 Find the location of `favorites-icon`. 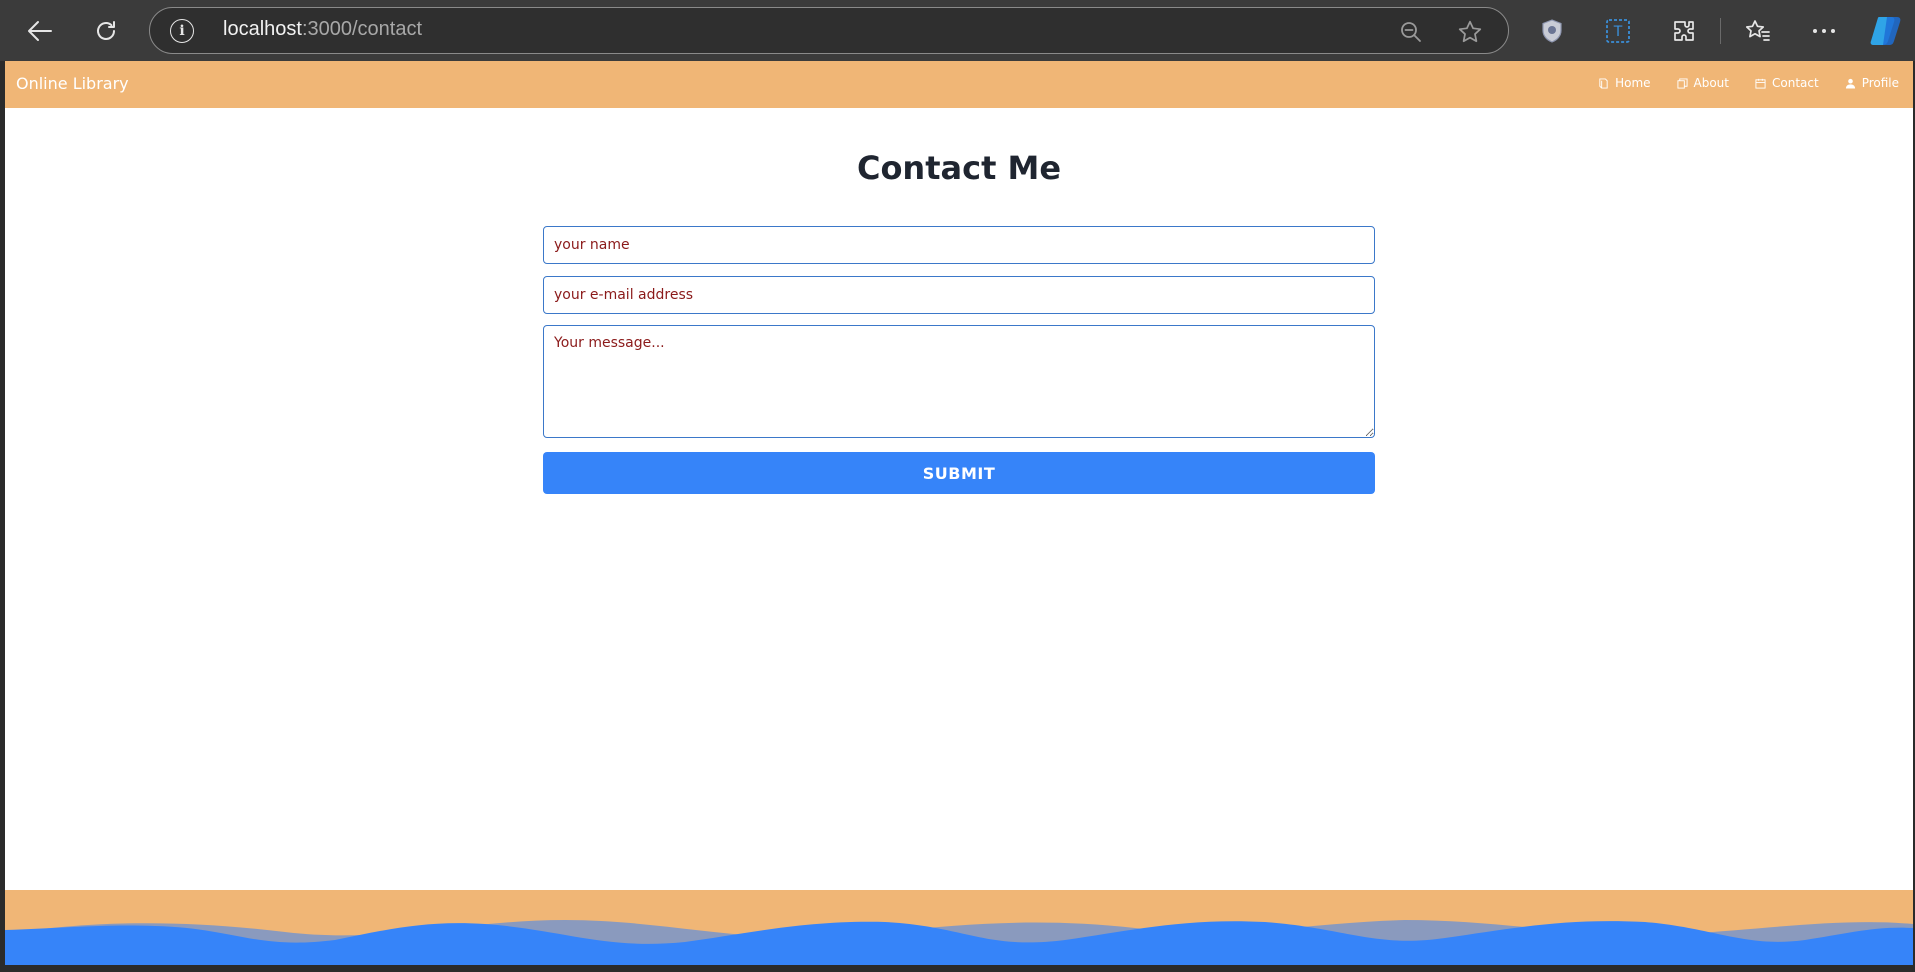

favorites-icon is located at coordinates (1758, 31).